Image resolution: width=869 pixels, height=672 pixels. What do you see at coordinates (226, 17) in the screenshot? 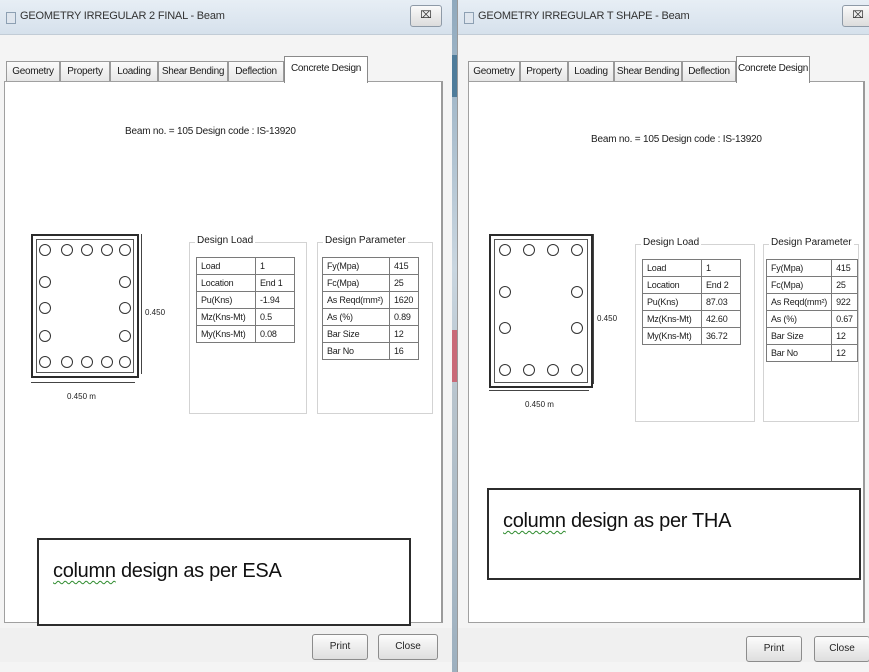
I see `left-titlebar: GEOMETRY IRREGULAR 2 FINAL - Beam ⌧` at bounding box center [226, 17].